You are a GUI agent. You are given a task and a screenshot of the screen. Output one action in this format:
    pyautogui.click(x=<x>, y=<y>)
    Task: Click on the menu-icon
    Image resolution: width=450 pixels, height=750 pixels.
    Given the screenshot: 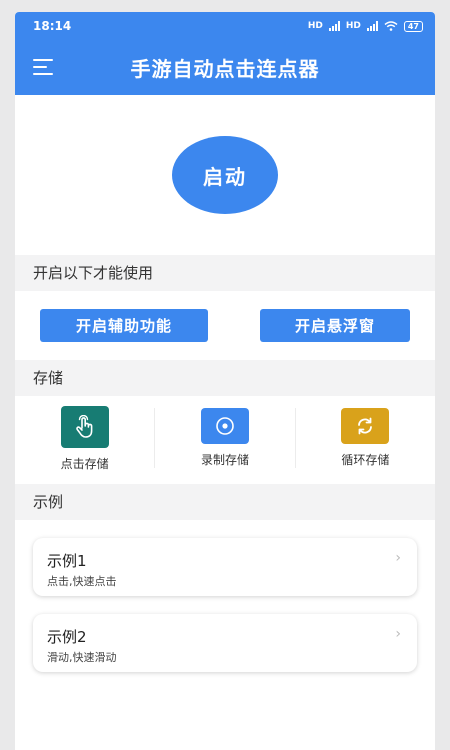 What is the action you would take?
    pyautogui.click(x=43, y=67)
    